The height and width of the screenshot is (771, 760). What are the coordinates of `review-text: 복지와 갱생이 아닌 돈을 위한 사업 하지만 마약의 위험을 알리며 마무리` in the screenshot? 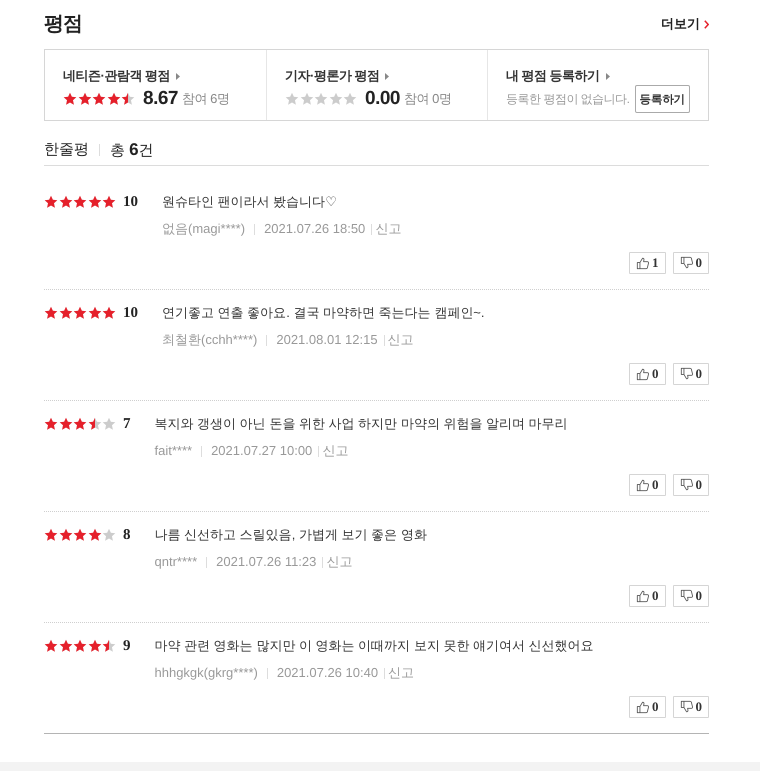 It's located at (361, 424).